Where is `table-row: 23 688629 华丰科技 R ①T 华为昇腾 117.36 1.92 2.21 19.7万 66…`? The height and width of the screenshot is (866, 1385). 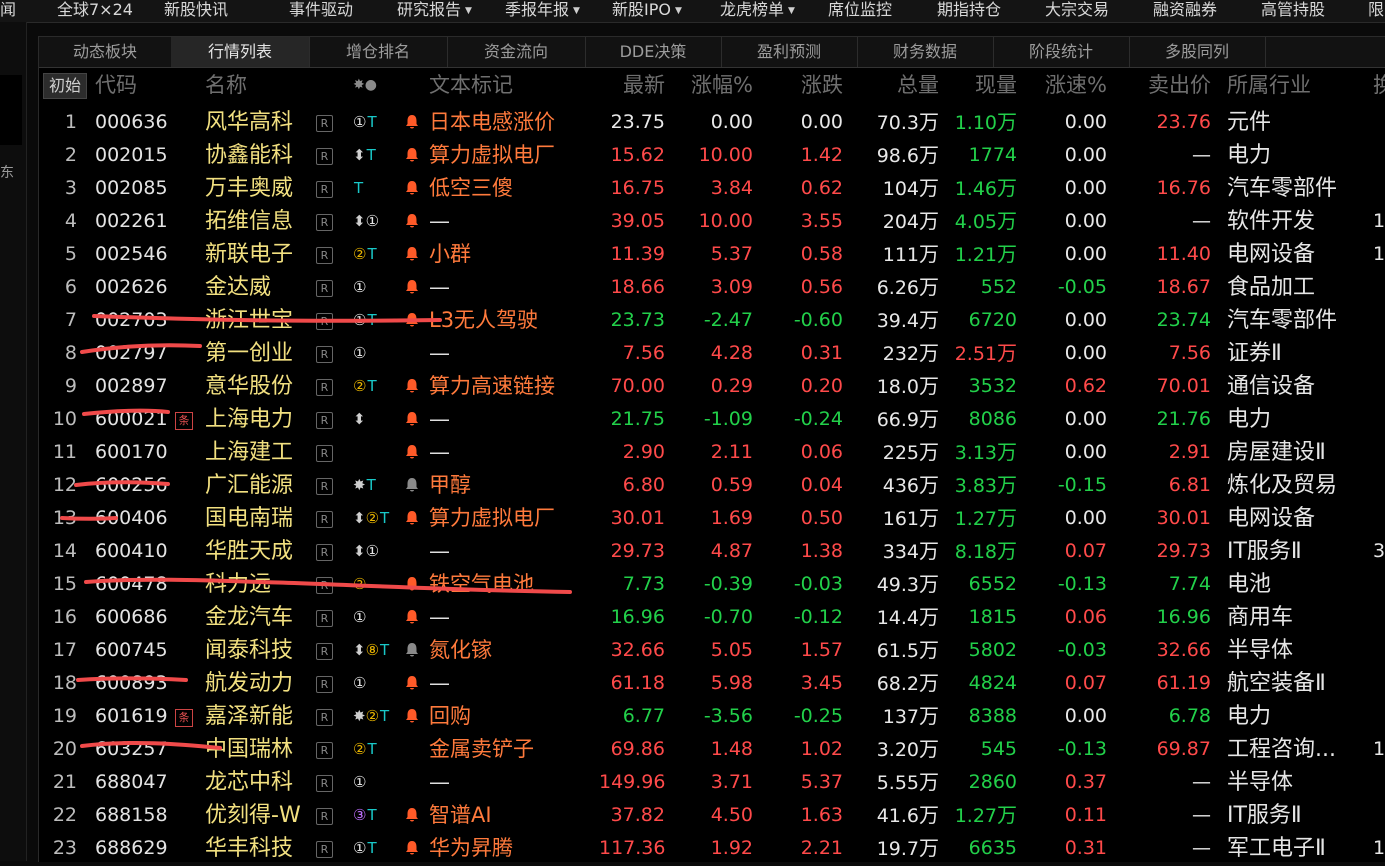
table-row: 23 688629 华丰科技 R ①T 华为昇腾 117.36 1.92 2.21 19.7万 66… is located at coordinates (712, 848).